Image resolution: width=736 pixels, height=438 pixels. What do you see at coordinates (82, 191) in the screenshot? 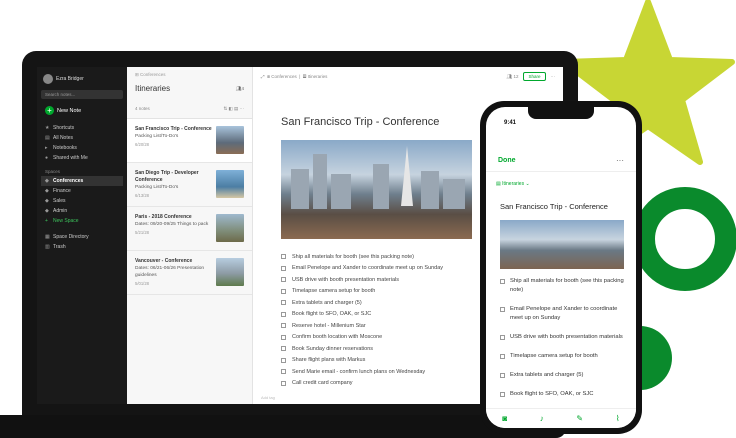
I see `sidebar-item-finance: ◆ Finance` at bounding box center [82, 191].